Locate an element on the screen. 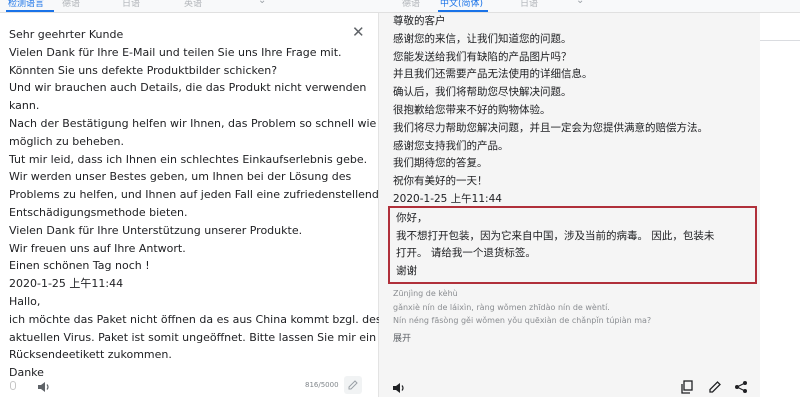 The width and height of the screenshot is (800, 398). translation-line: 感谢您支持我们的产品。 is located at coordinates (451, 145).